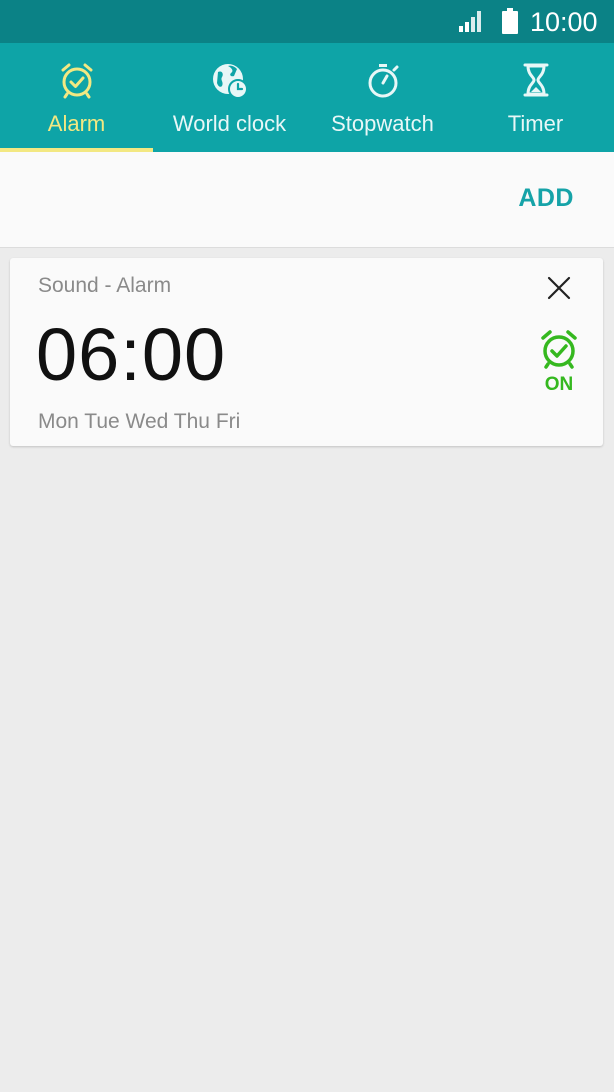 Image resolution: width=614 pixels, height=1092 pixels. I want to click on tab-label: Alarm, so click(76, 123).